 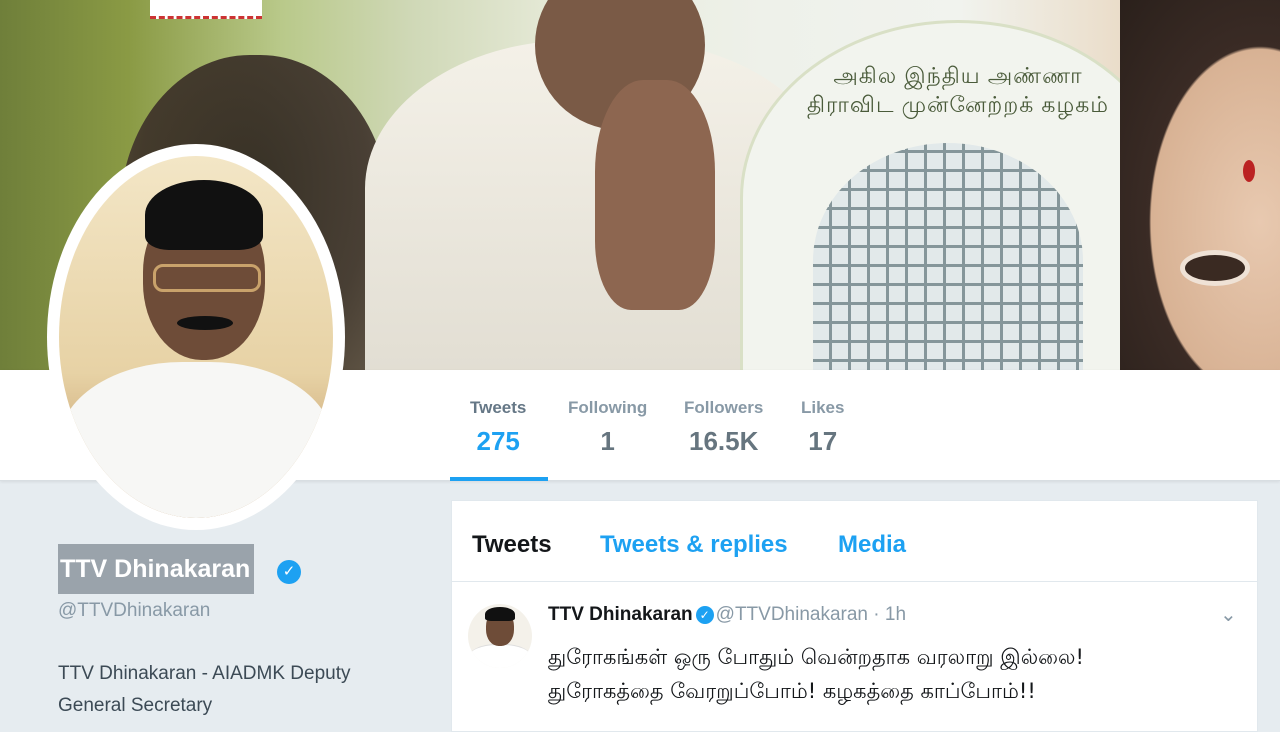 What do you see at coordinates (500, 636) in the screenshot?
I see `tweet-author-avatar` at bounding box center [500, 636].